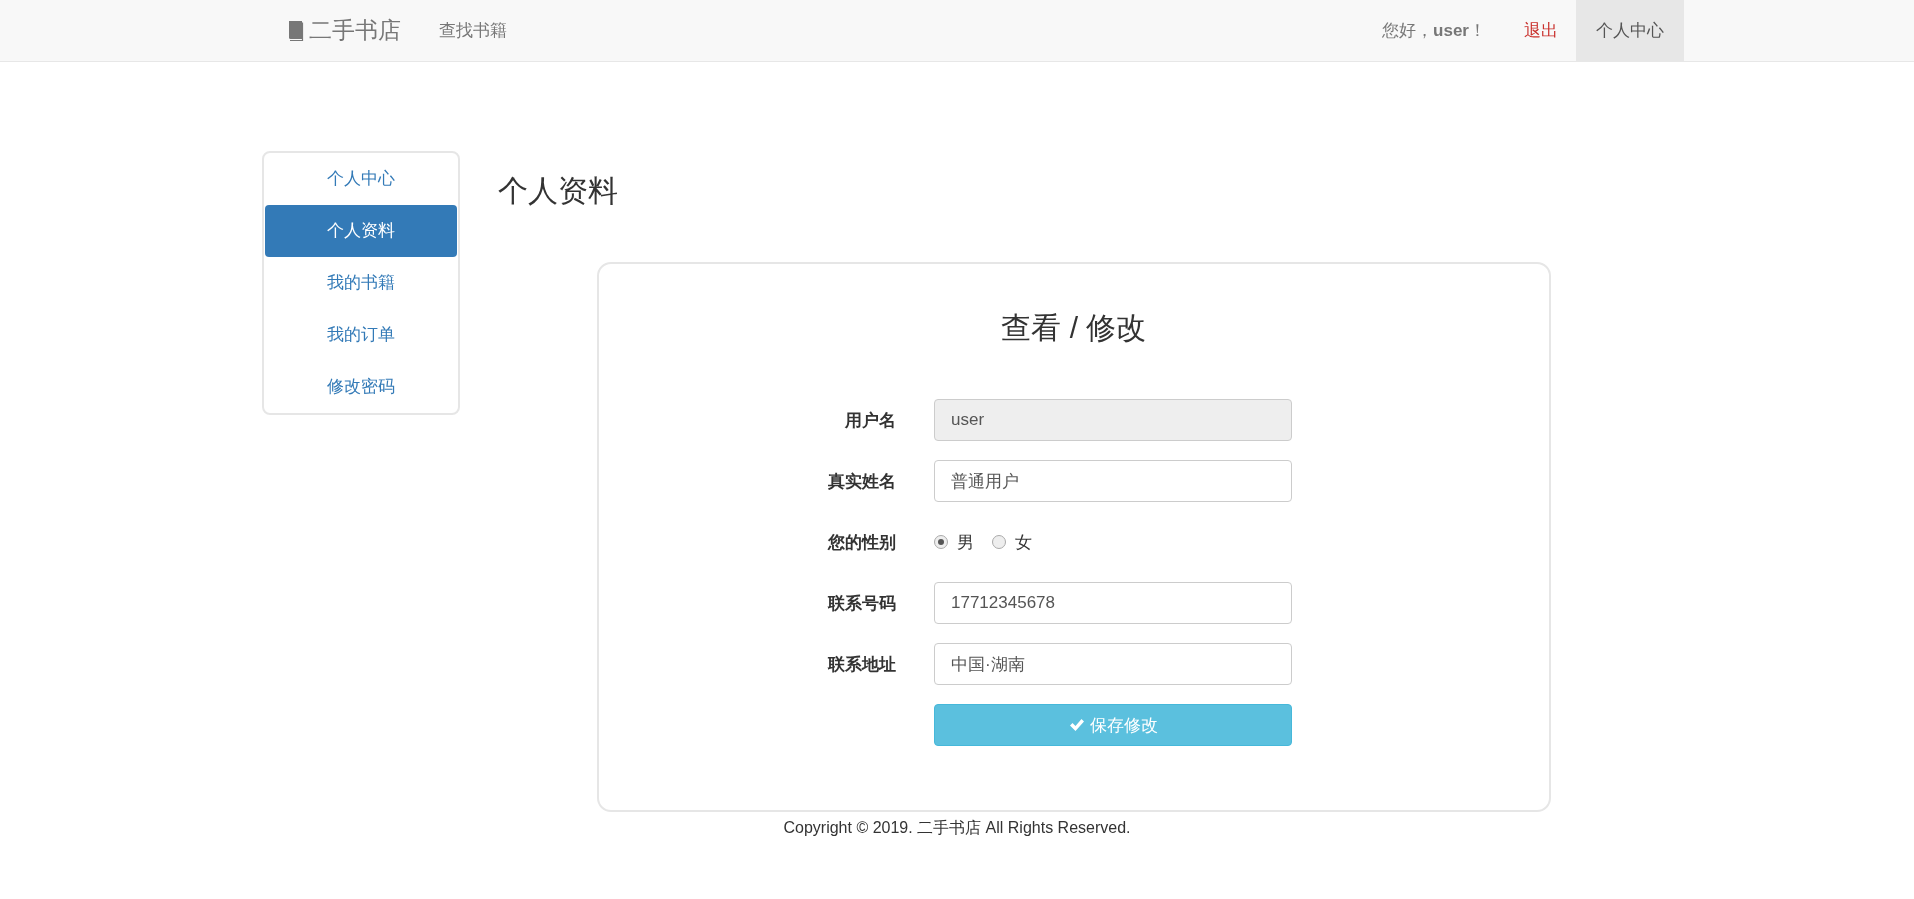 The height and width of the screenshot is (899, 1914). What do you see at coordinates (361, 387) in the screenshot?
I see `sidebar-item: 修改密码` at bounding box center [361, 387].